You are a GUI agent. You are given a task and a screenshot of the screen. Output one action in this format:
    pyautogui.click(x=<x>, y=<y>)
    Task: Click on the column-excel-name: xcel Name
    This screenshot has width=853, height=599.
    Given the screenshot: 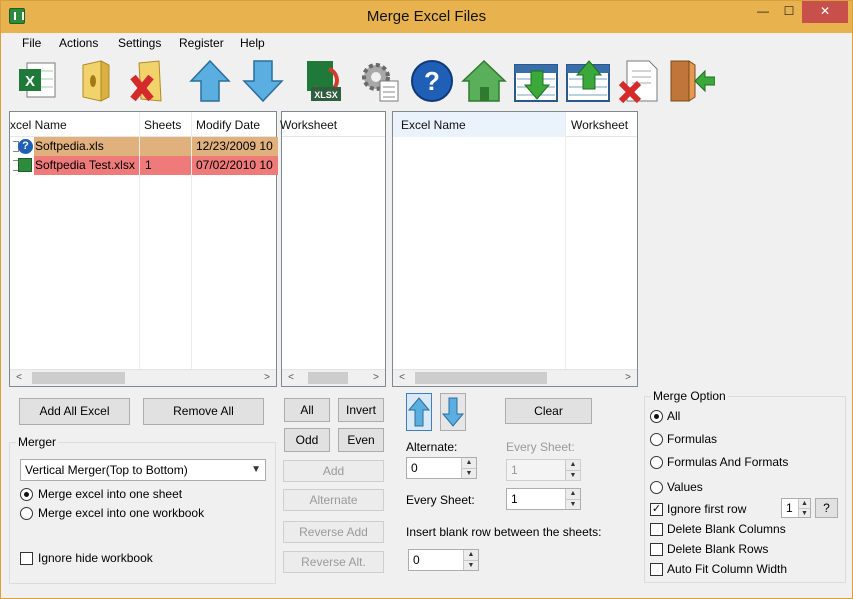 What is the action you would take?
    pyautogui.click(x=38, y=125)
    